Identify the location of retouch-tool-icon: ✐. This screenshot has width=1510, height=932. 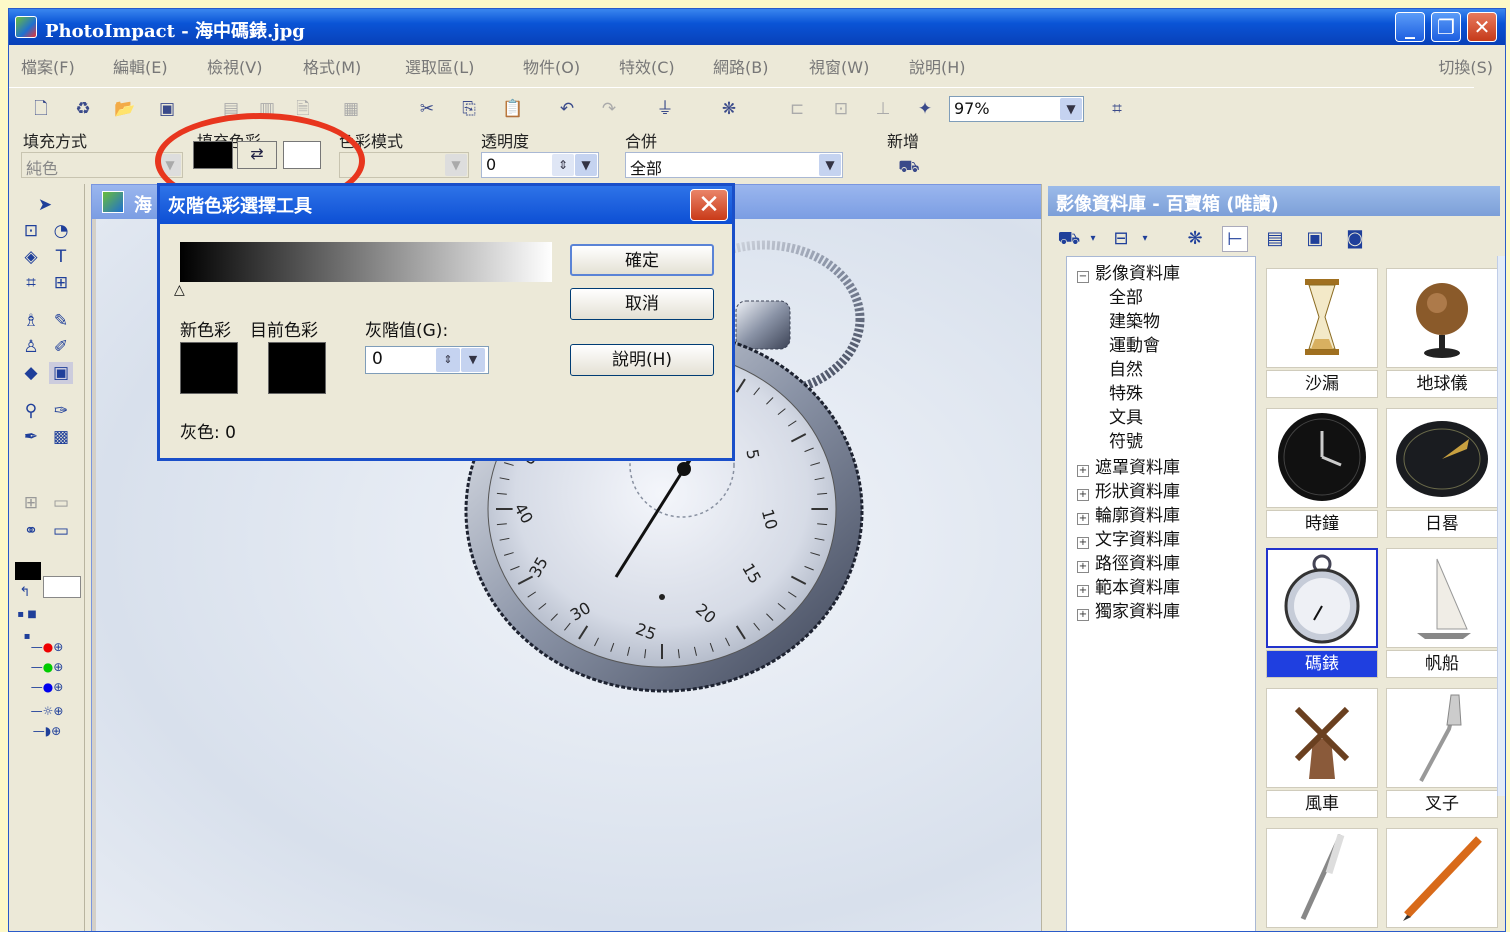
(61, 347).